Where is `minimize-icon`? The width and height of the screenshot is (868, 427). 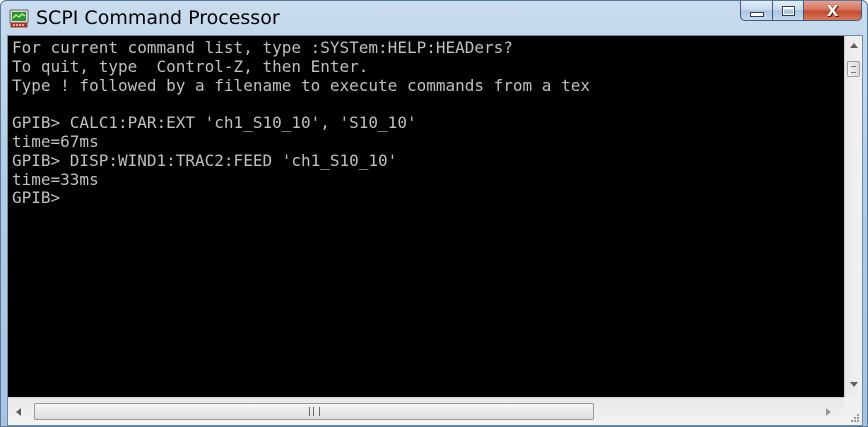 minimize-icon is located at coordinates (756, 14).